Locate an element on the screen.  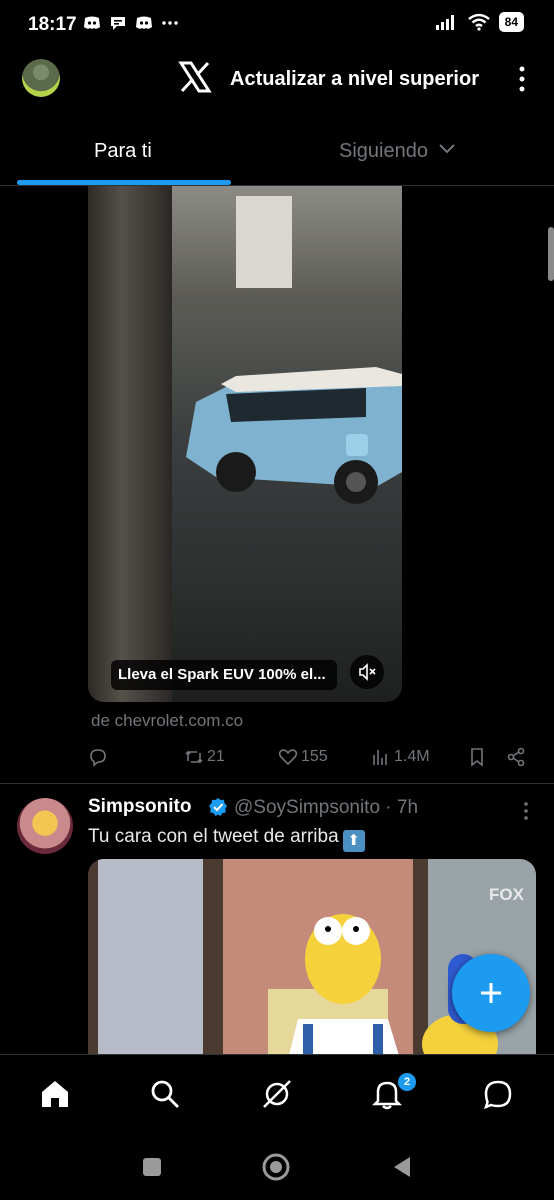
reply-button is located at coordinates (99, 757).